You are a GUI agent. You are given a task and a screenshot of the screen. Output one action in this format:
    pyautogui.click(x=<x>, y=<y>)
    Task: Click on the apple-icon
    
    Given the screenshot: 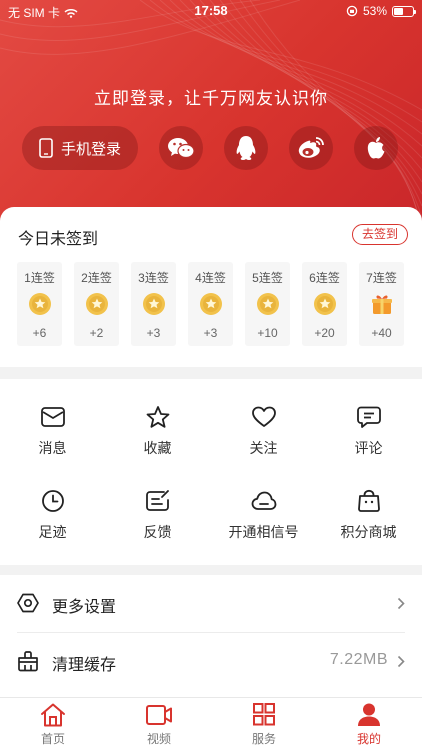 What is the action you would take?
    pyautogui.click(x=376, y=148)
    